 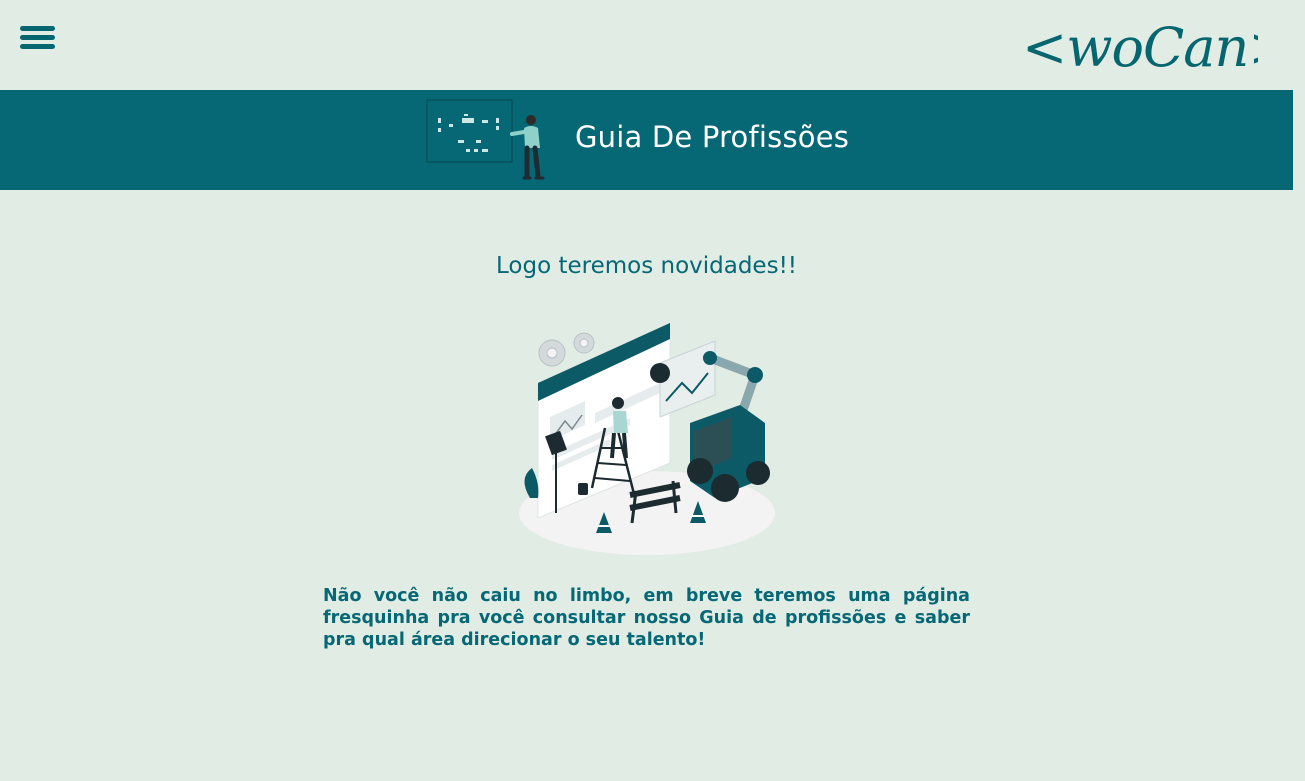 What do you see at coordinates (647, 438) in the screenshot?
I see `under-construction-illustration` at bounding box center [647, 438].